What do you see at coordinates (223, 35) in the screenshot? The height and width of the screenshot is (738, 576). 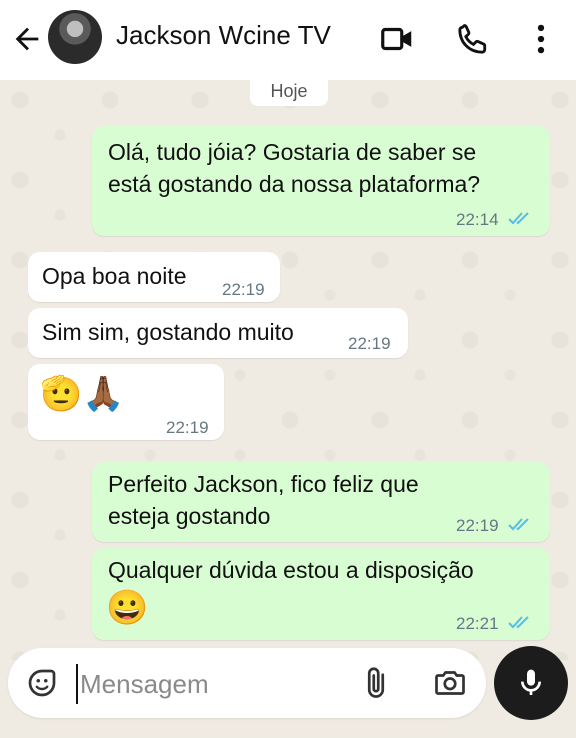 I see `contact-name: Jackson Wcine TV` at bounding box center [223, 35].